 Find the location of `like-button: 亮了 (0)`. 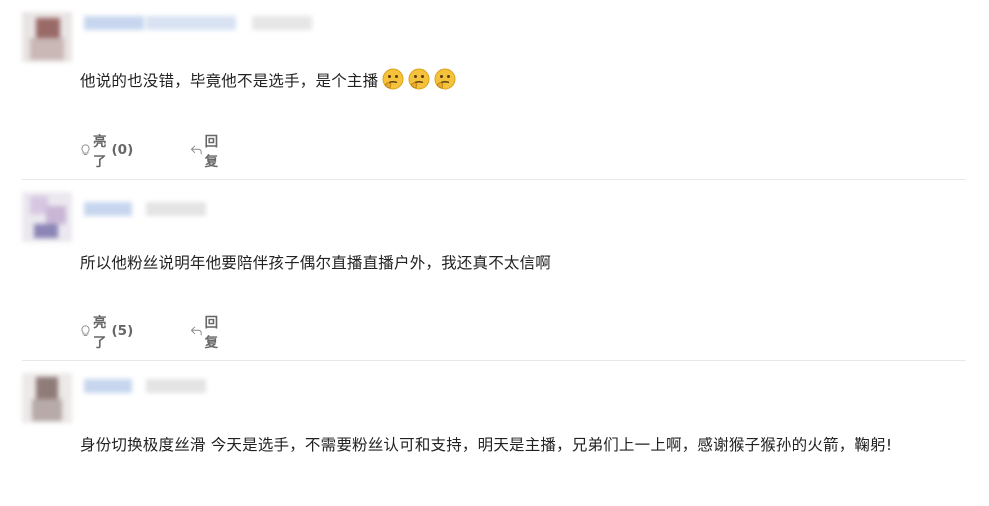

like-button: 亮了 (0) is located at coordinates (106, 150).